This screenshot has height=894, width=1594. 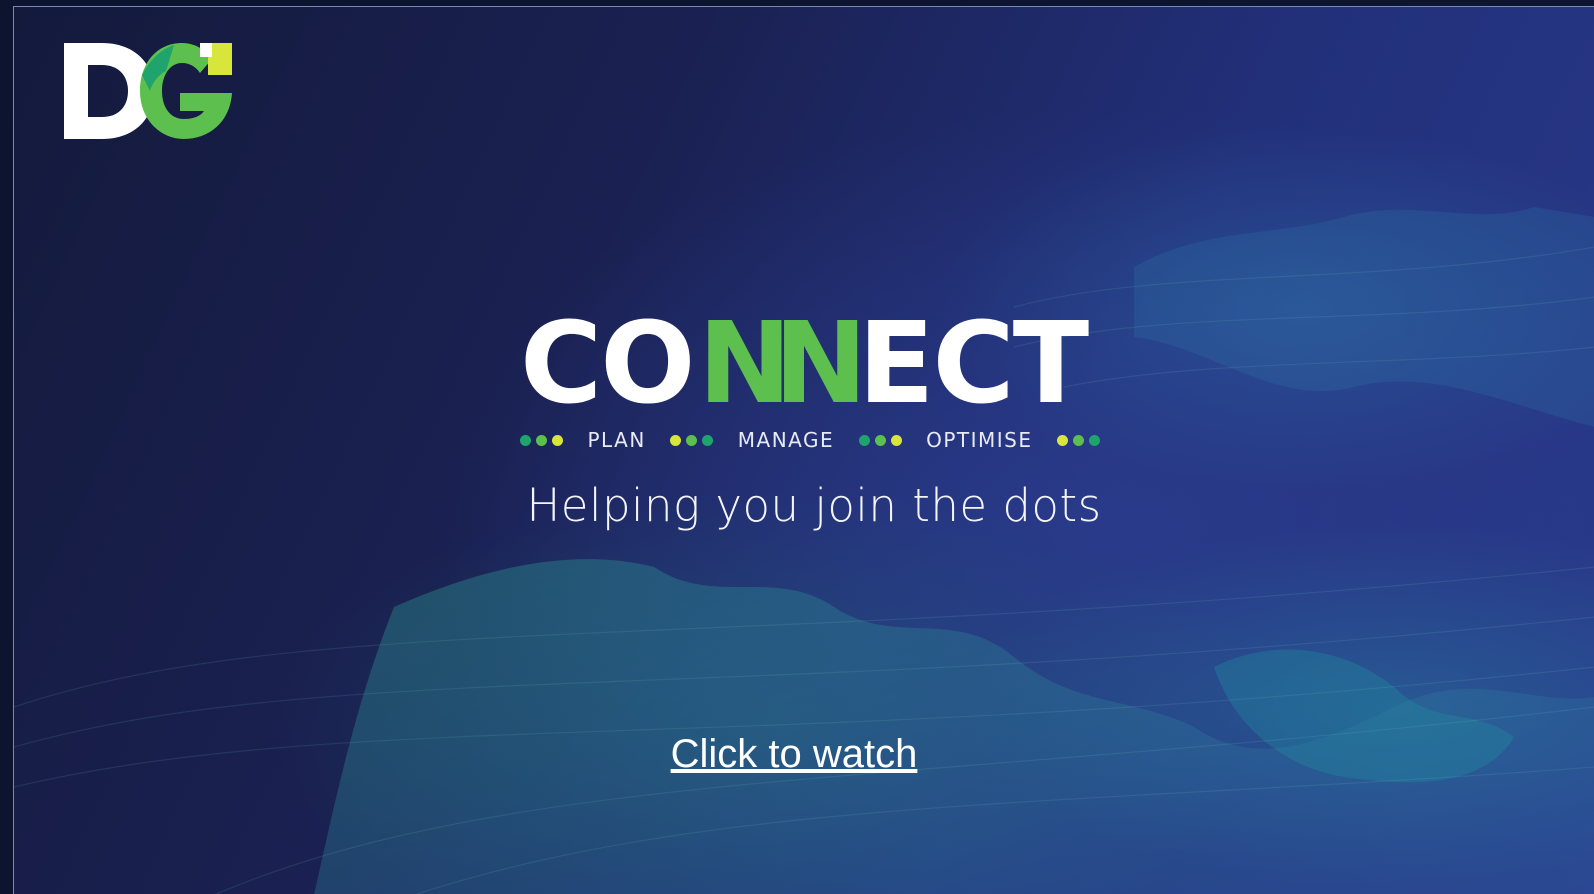 I want to click on connect-logo-ect: ECT, so click(x=973, y=359).